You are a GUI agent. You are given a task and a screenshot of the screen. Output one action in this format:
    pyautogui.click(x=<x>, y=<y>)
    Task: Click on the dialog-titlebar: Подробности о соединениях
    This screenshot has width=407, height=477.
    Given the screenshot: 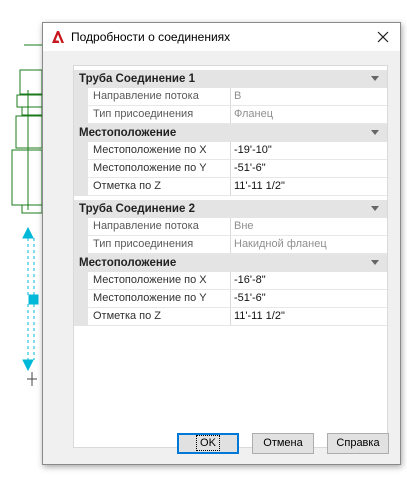 What is the action you would take?
    pyautogui.click(x=221, y=37)
    